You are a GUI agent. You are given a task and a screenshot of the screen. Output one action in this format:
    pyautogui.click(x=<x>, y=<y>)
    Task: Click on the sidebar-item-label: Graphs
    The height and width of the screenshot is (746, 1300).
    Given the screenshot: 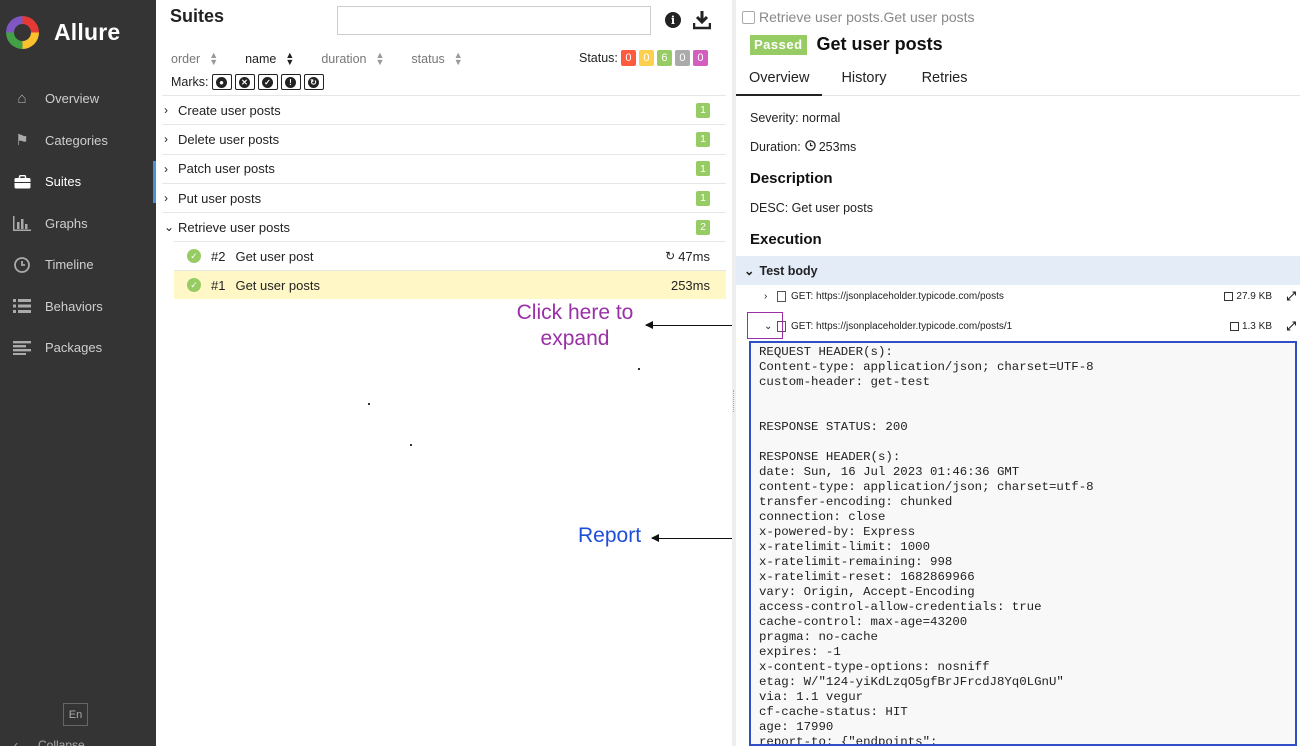 What is the action you would take?
    pyautogui.click(x=66, y=223)
    